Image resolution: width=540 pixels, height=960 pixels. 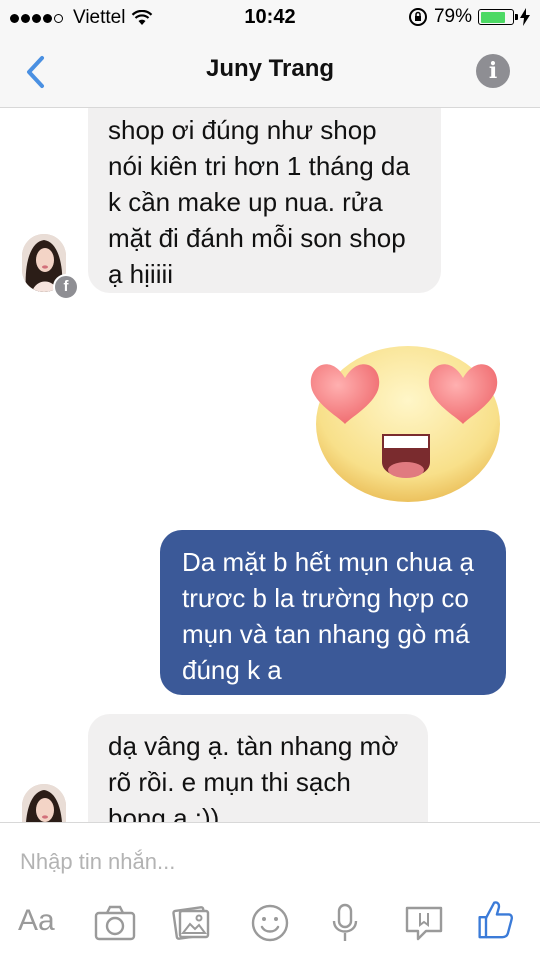 What do you see at coordinates (496, 919) in the screenshot?
I see `like-icon` at bounding box center [496, 919].